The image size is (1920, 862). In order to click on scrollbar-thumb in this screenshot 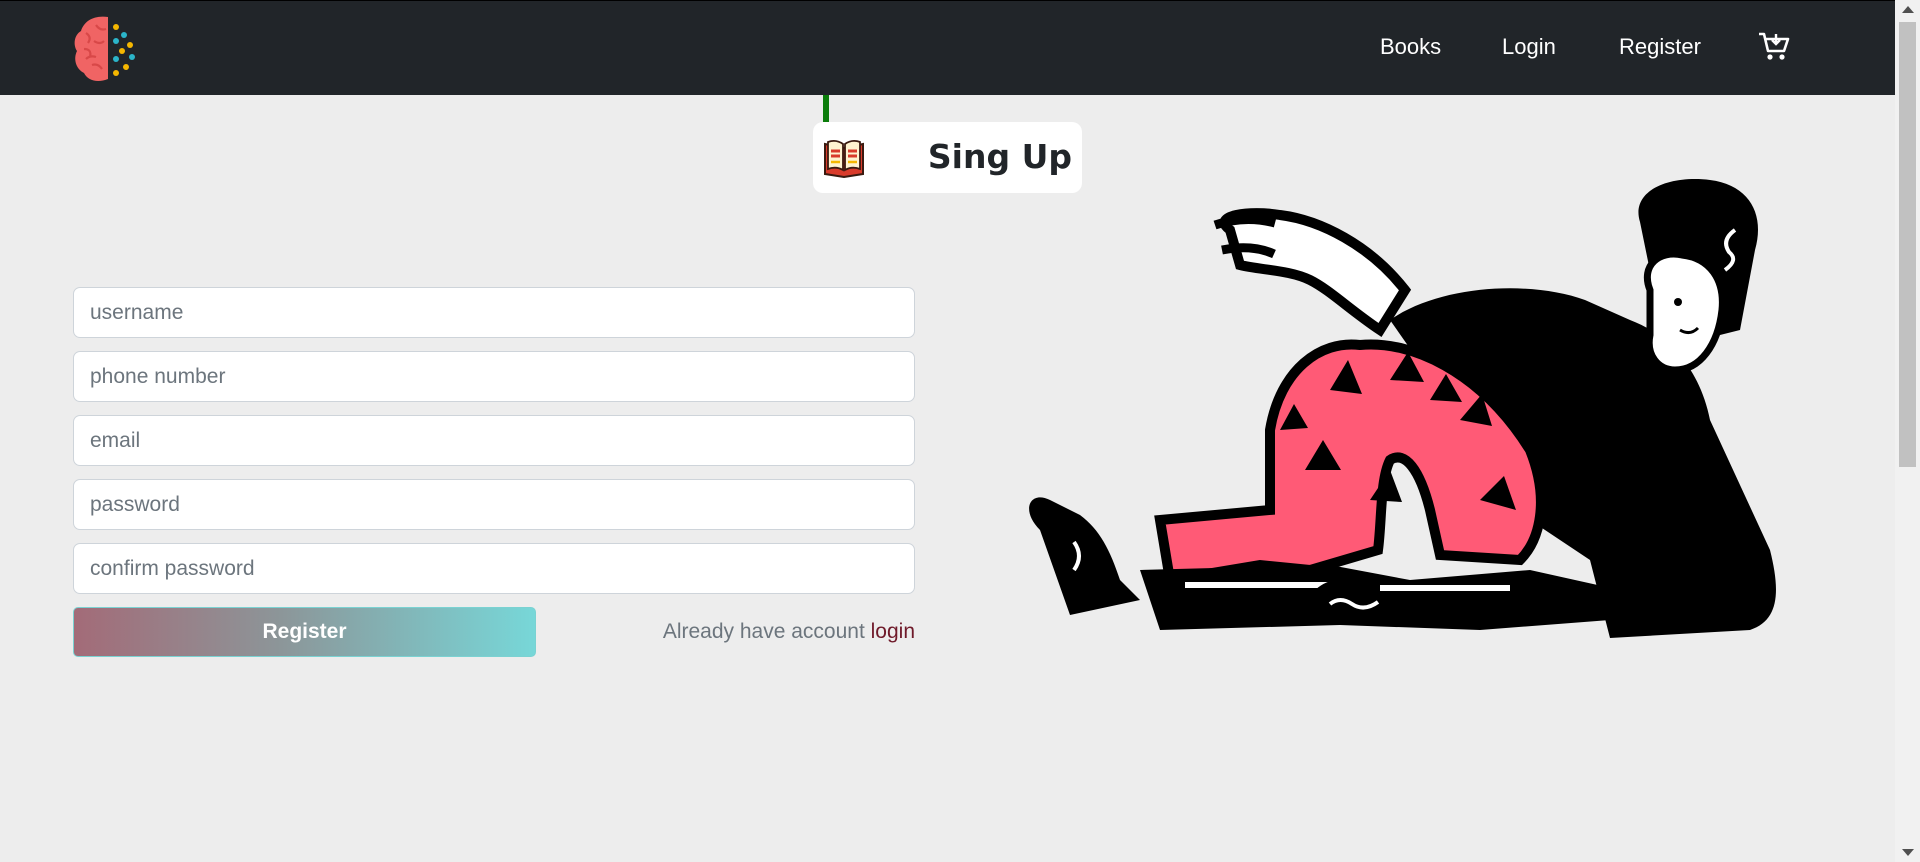, I will do `click(1907, 244)`.